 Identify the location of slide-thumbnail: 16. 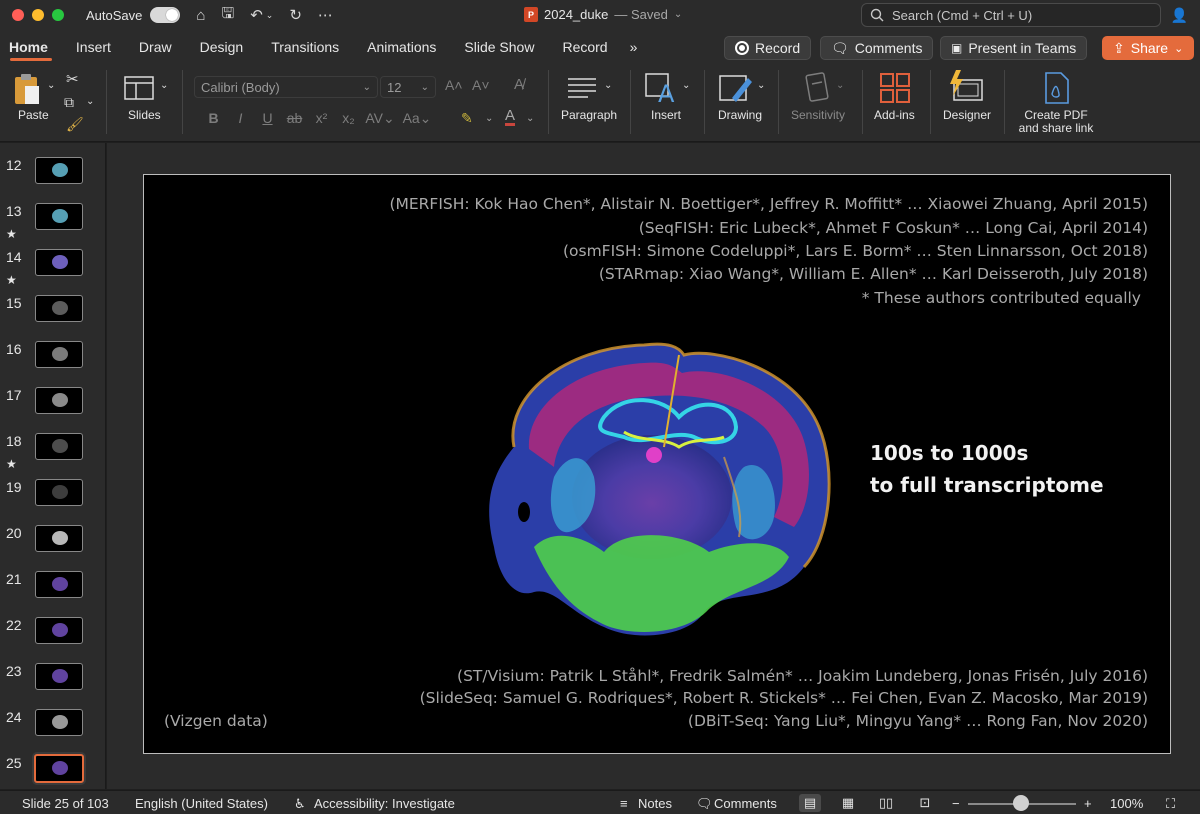
(52, 361).